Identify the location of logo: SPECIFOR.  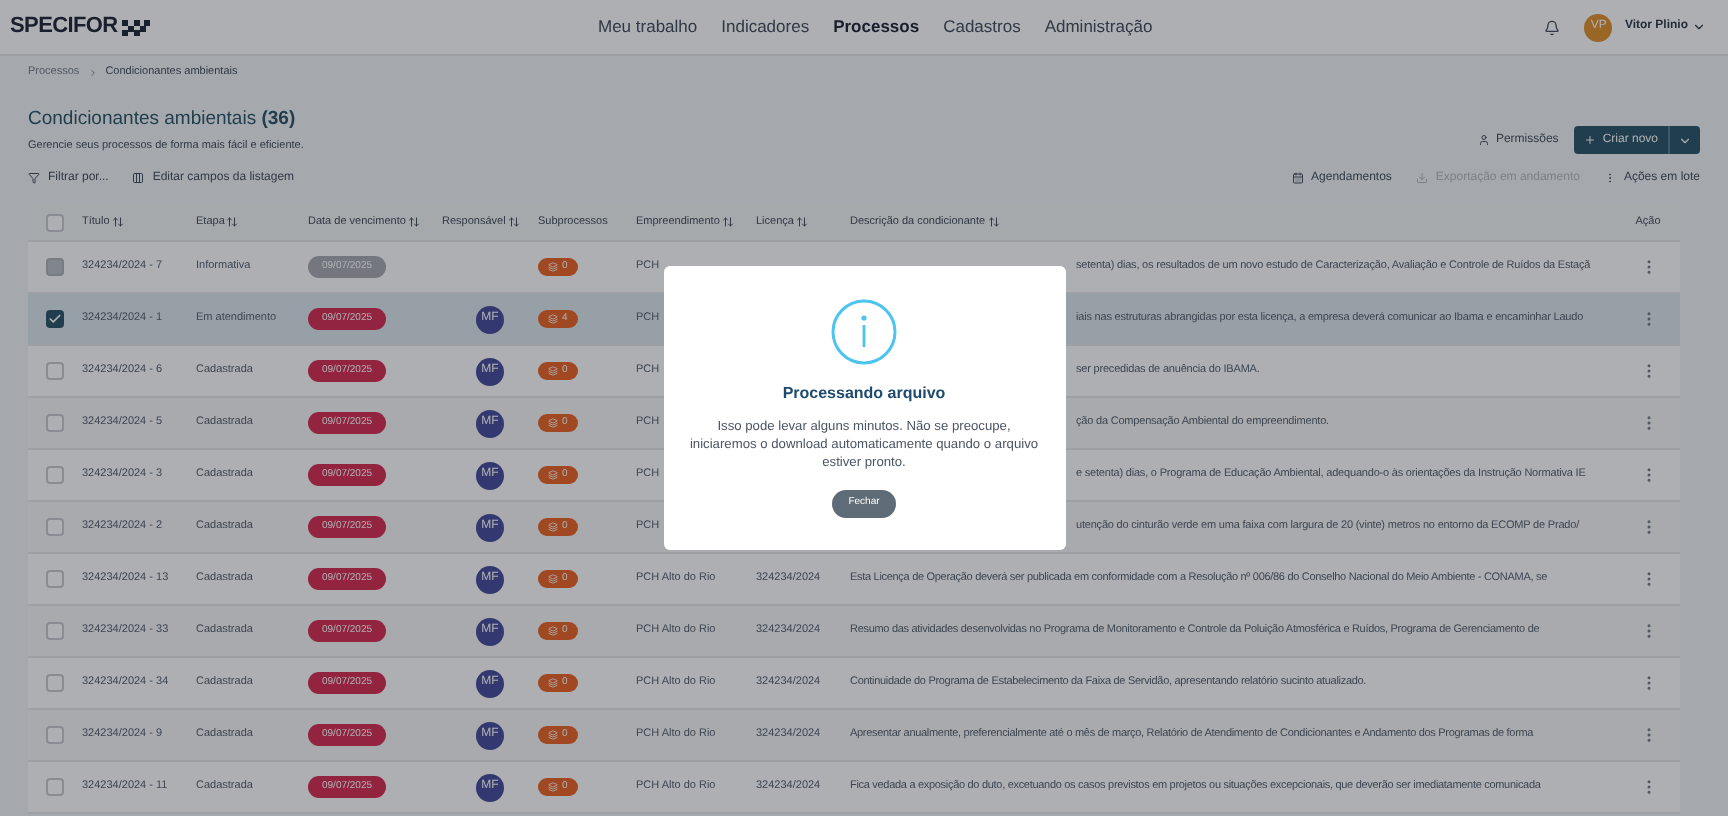
(64, 27).